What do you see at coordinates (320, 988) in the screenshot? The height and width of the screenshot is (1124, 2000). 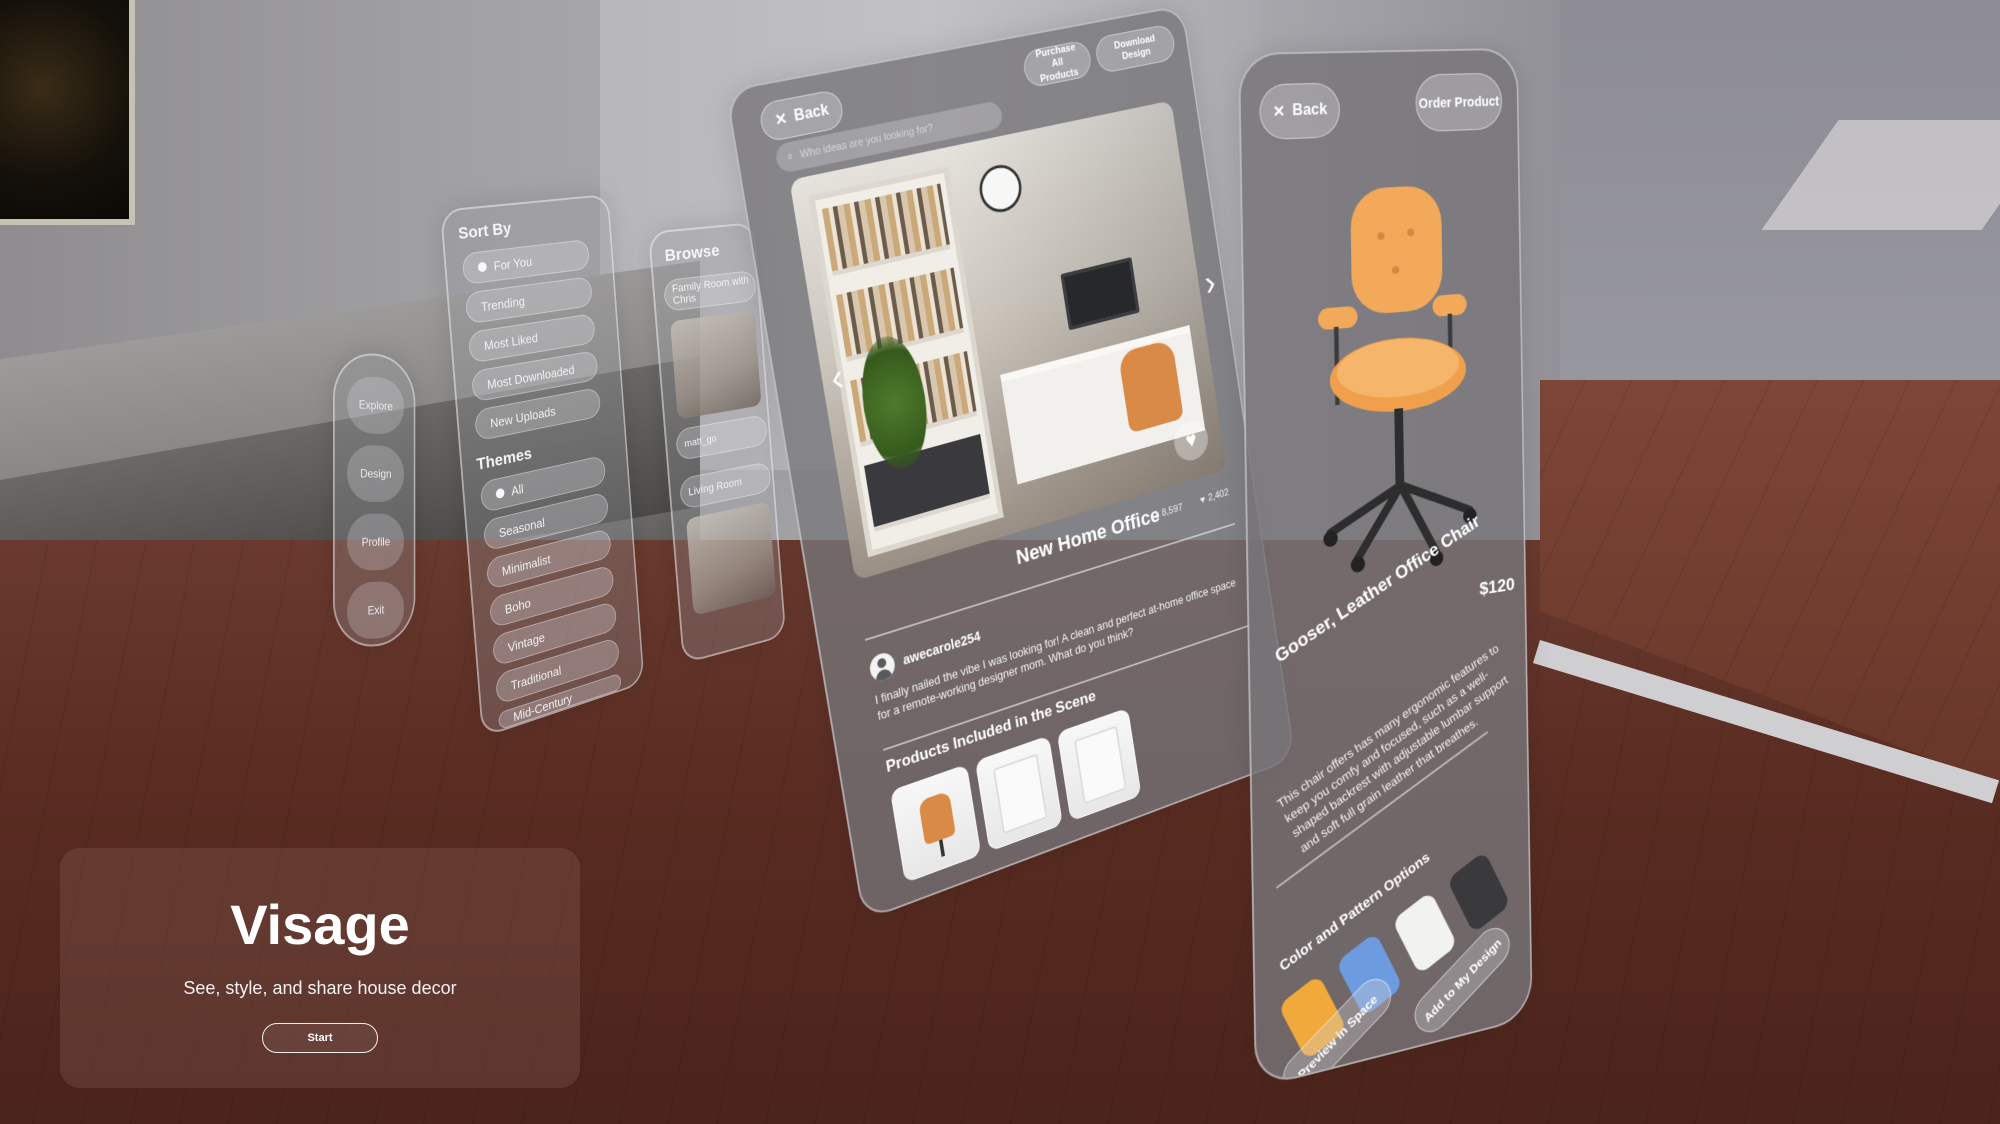 I see `app-tagline: See, style, and share house decor` at bounding box center [320, 988].